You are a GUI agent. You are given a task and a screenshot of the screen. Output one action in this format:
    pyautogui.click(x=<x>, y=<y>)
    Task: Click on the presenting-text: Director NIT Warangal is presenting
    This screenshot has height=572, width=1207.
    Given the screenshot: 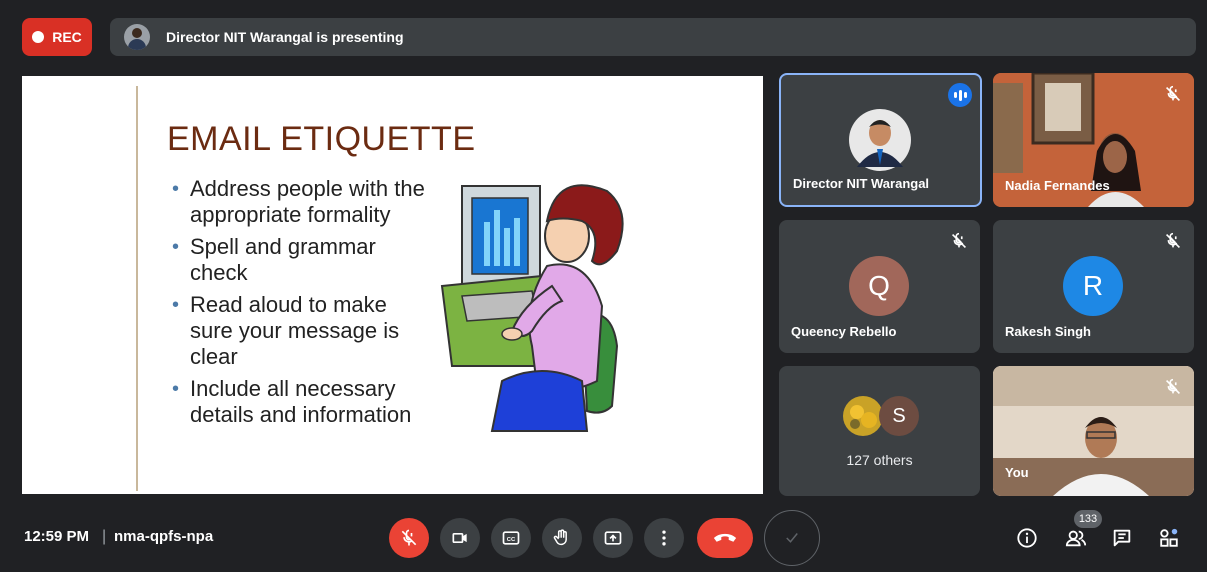 What is the action you would take?
    pyautogui.click(x=285, y=37)
    